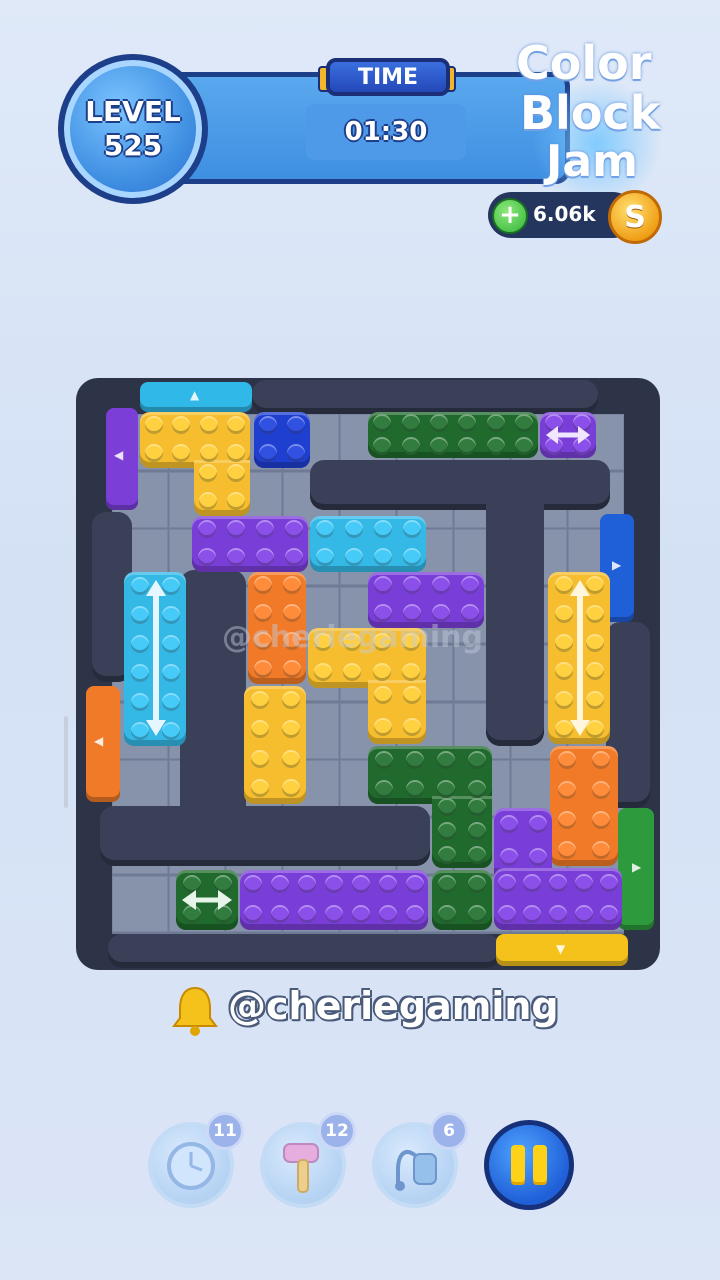 The width and height of the screenshot is (720, 1280). Describe the element at coordinates (584, 63) in the screenshot. I see `logo-line-color: Color` at that location.